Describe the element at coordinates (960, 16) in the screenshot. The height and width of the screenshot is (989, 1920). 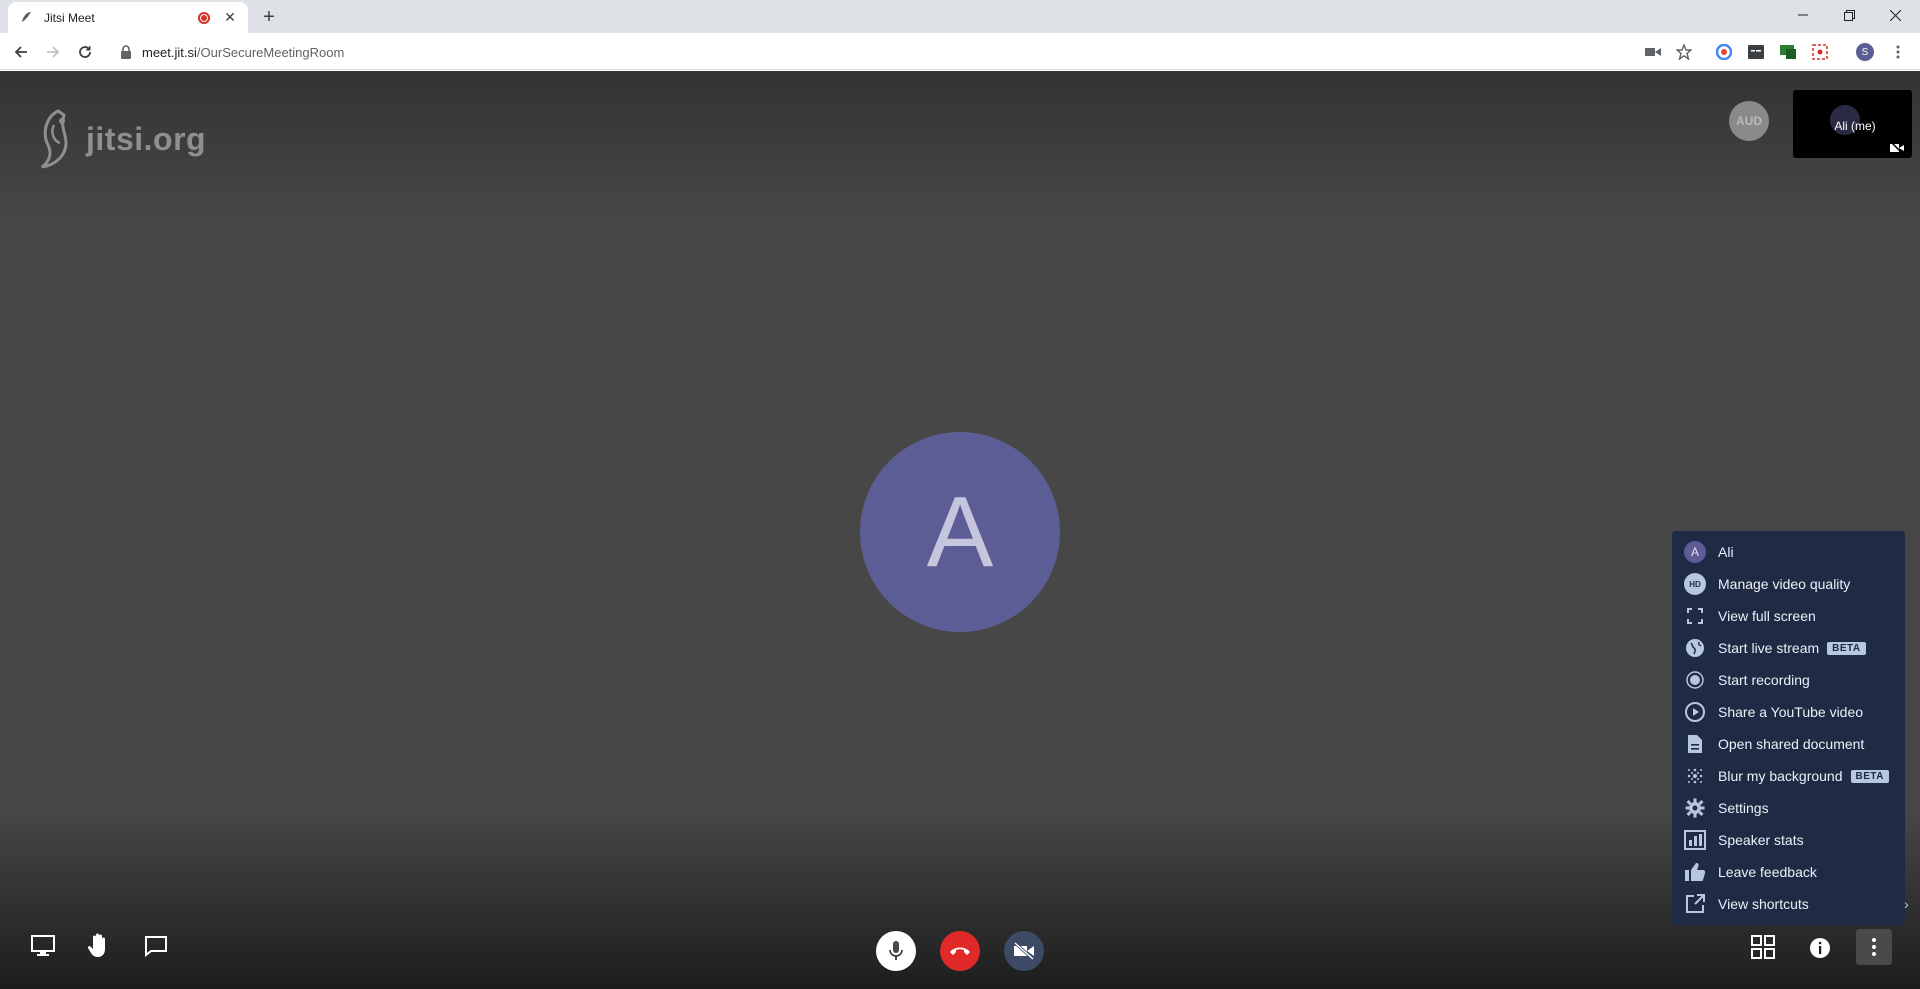
I see `browser-tab-strip: Jitsi Meet ✕ +` at that location.